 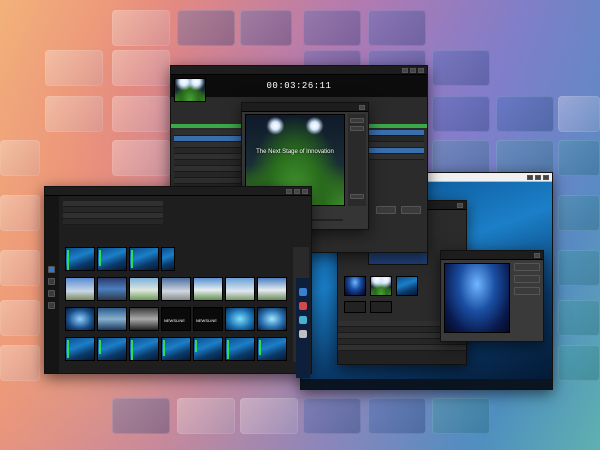 What do you see at coordinates (178, 191) in the screenshot?
I see `multiviewer-titlebar` at bounding box center [178, 191].